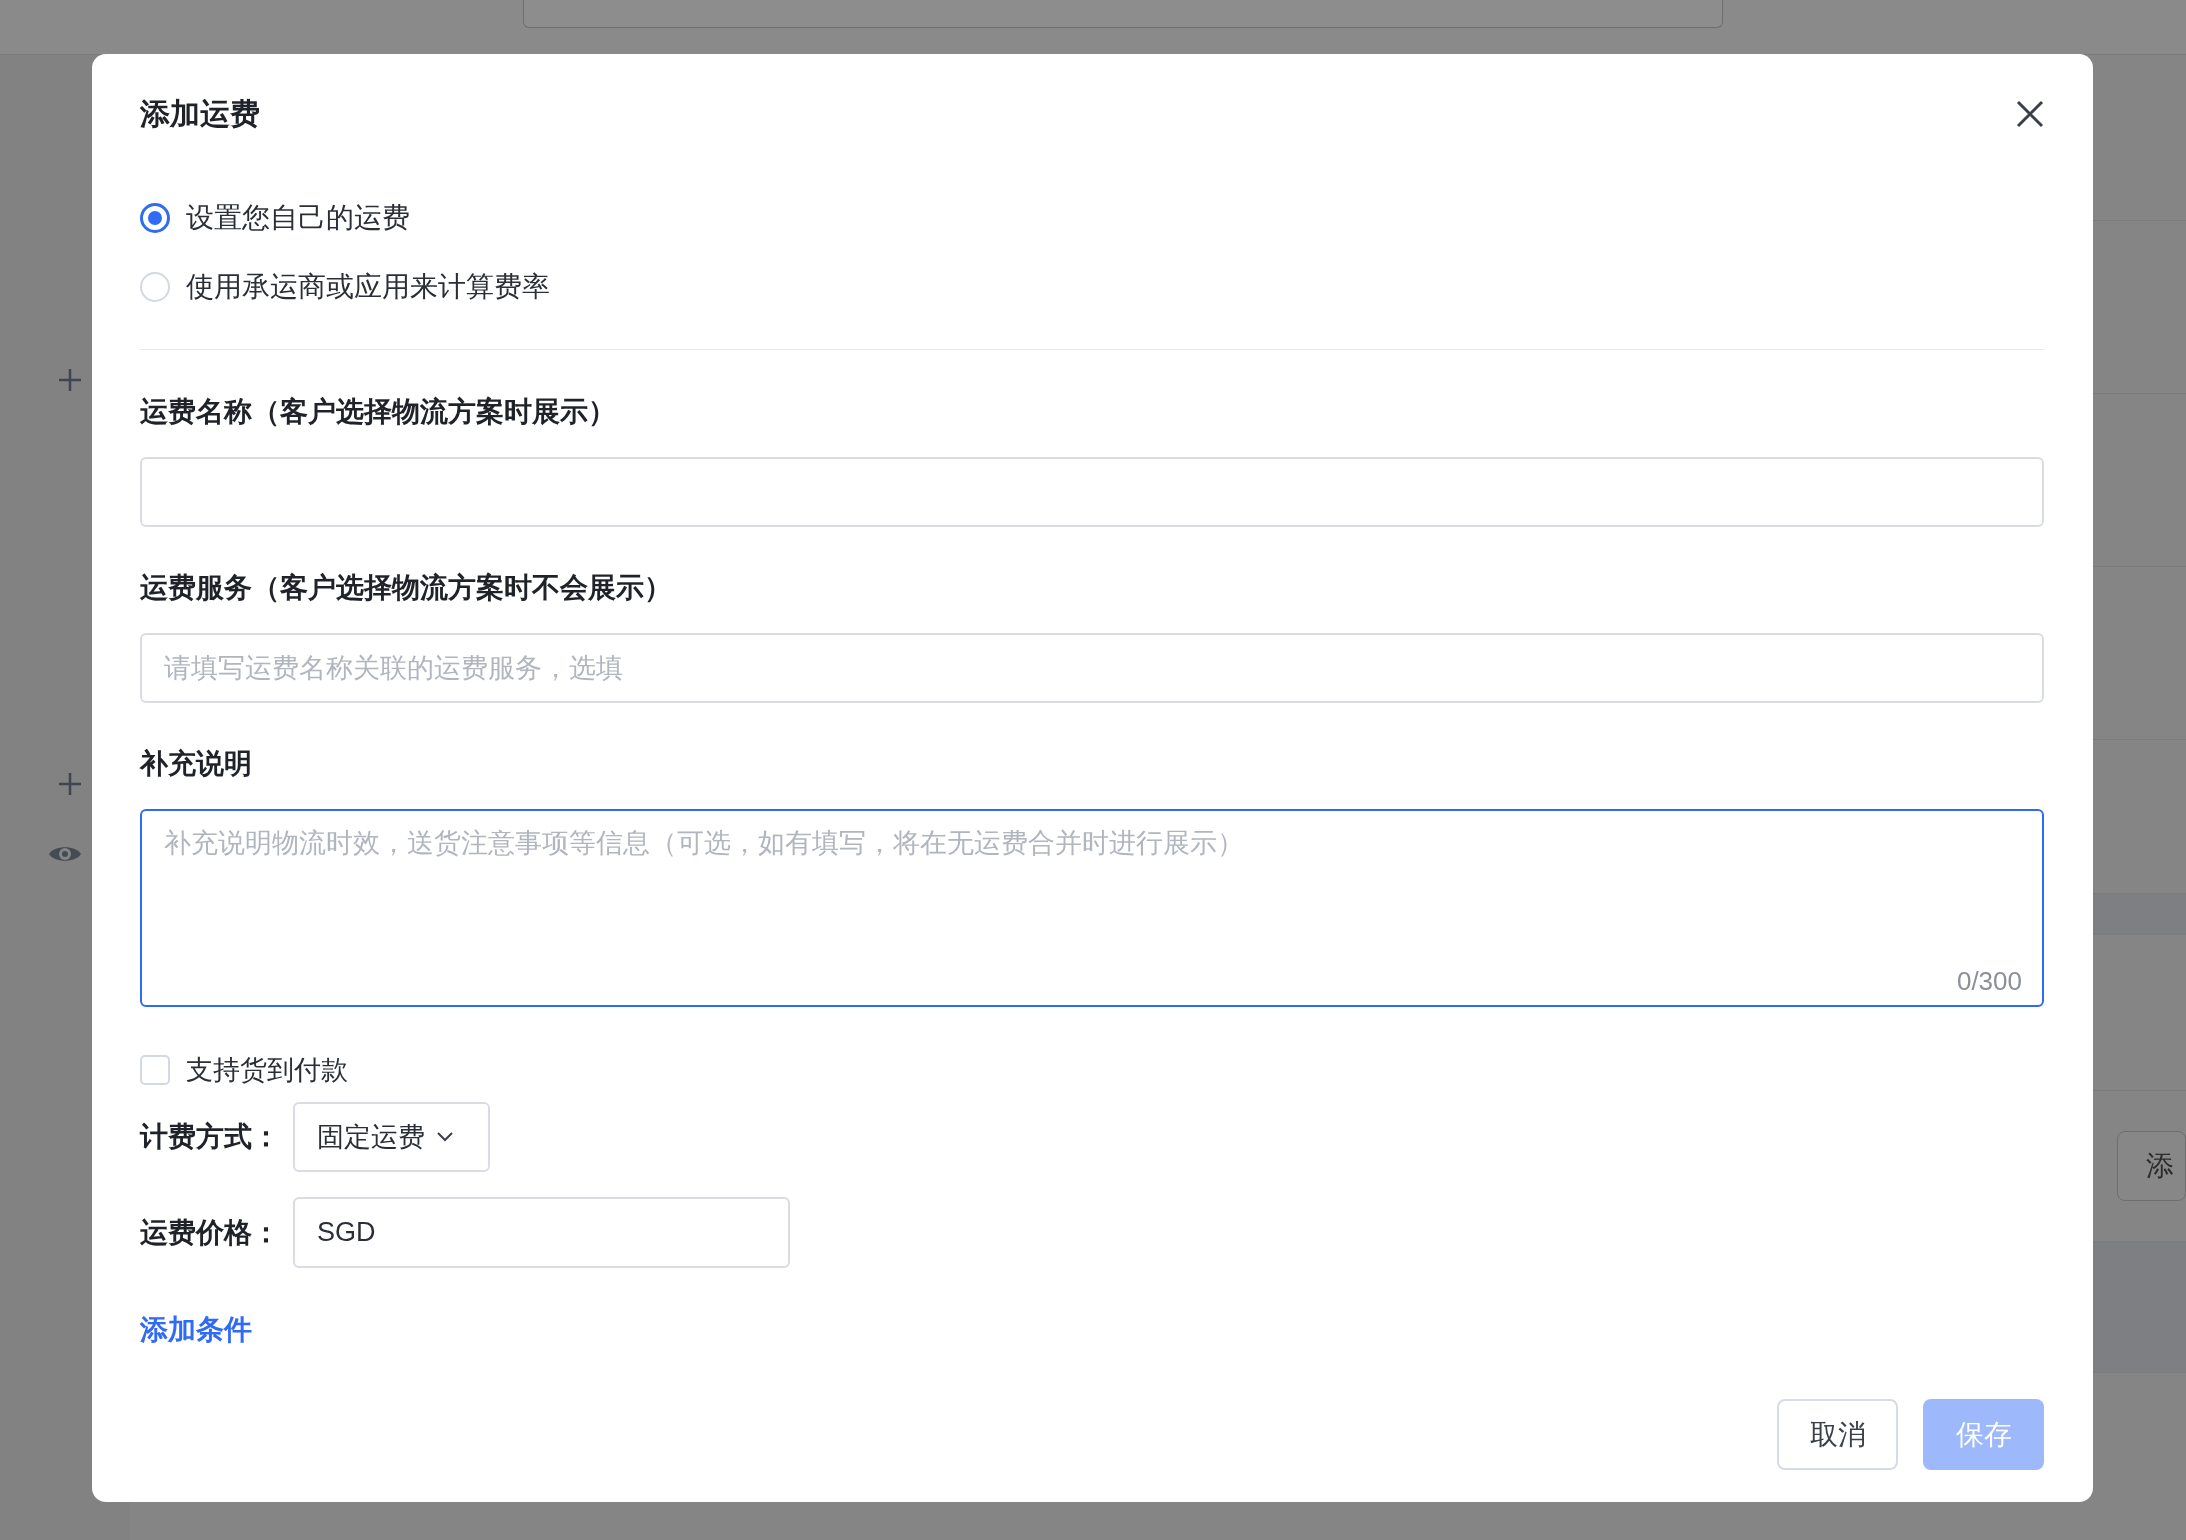 This screenshot has width=2186, height=1540. What do you see at coordinates (196, 764) in the screenshot?
I see `field-label: 补充说明` at bounding box center [196, 764].